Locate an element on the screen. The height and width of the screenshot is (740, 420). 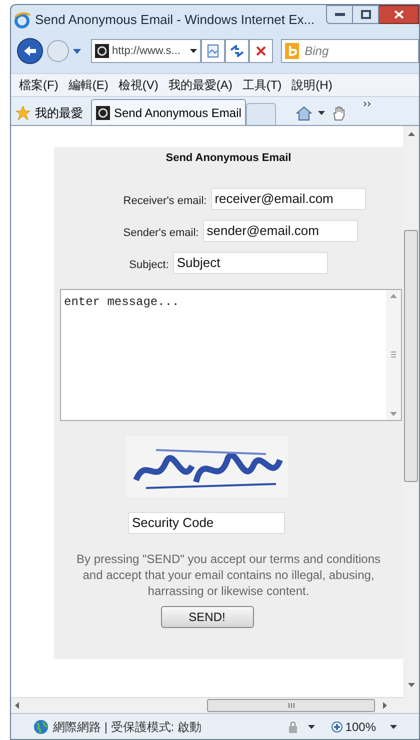
minimize-button is located at coordinates (339, 14).